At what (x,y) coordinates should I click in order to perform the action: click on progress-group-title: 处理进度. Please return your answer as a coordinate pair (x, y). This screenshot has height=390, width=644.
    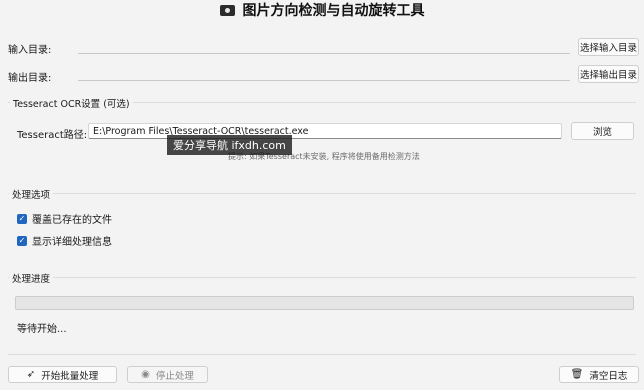
    Looking at the image, I should click on (31, 278).